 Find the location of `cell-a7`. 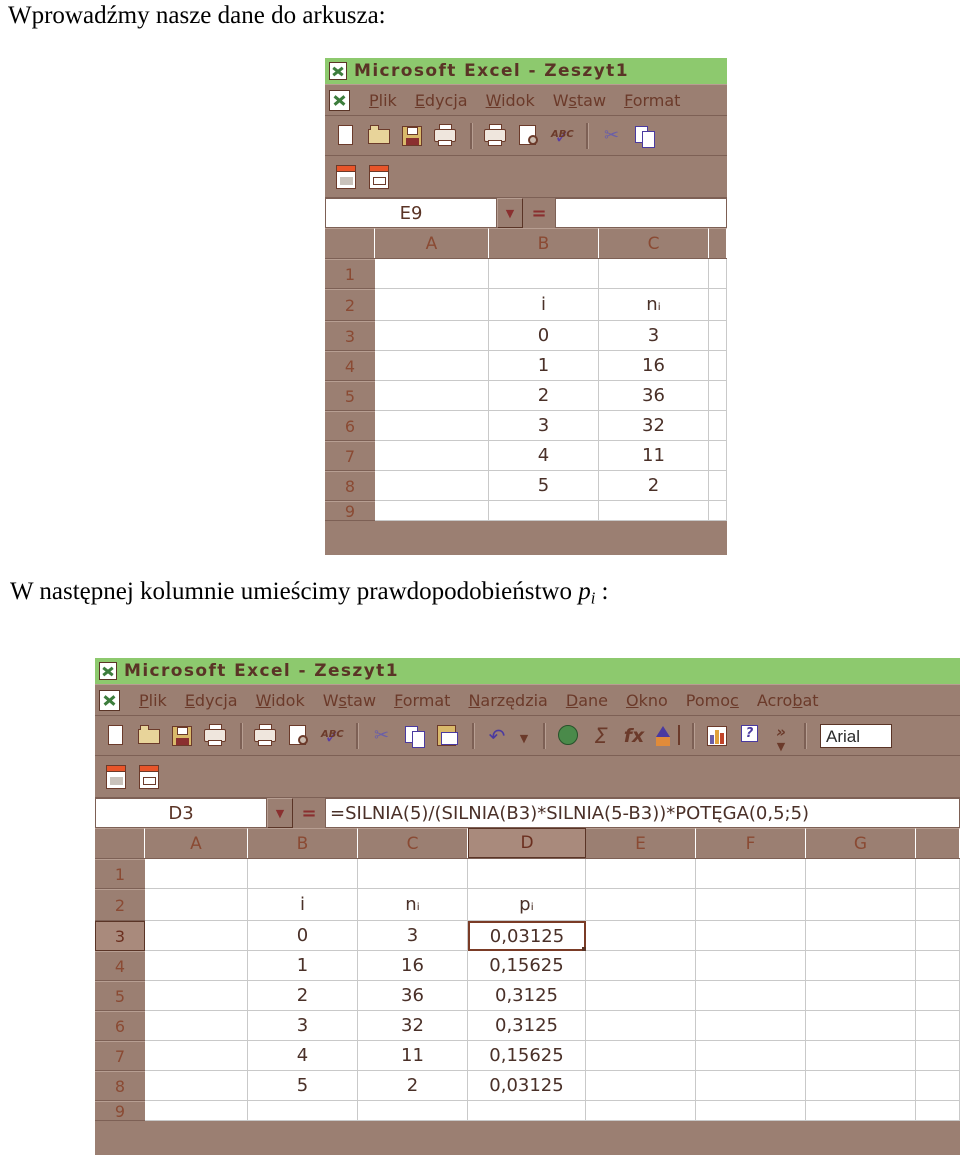

cell-a7 is located at coordinates (432, 456).